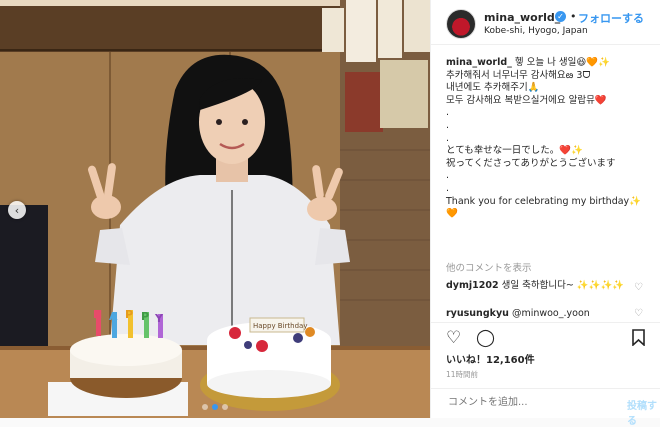  Describe the element at coordinates (461, 24) in the screenshot. I see `avatar` at that location.